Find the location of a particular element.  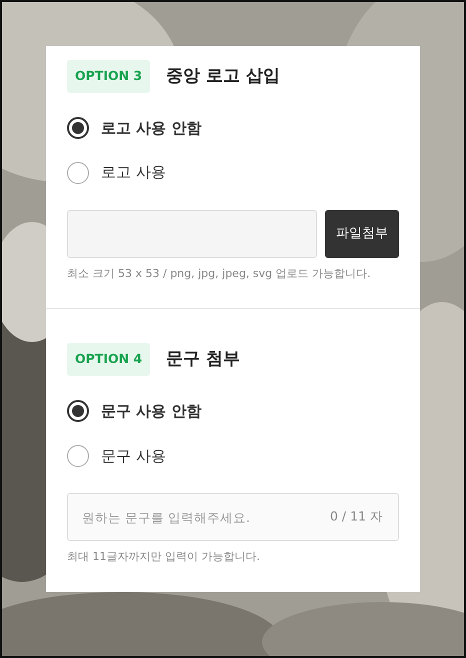

character-counter: 0 / 11 자 is located at coordinates (356, 517).